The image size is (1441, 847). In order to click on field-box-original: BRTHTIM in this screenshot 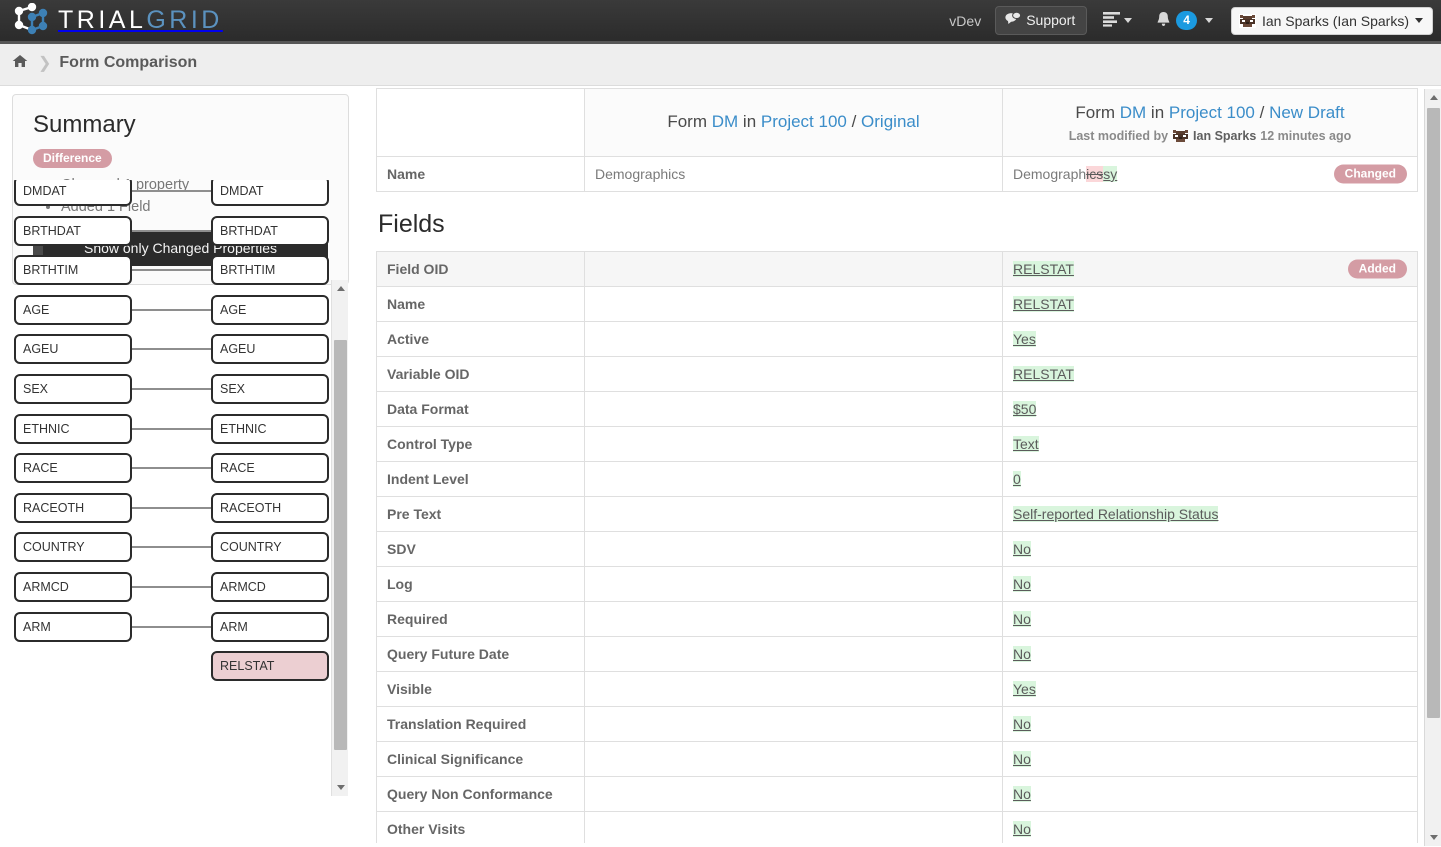, I will do `click(73, 270)`.